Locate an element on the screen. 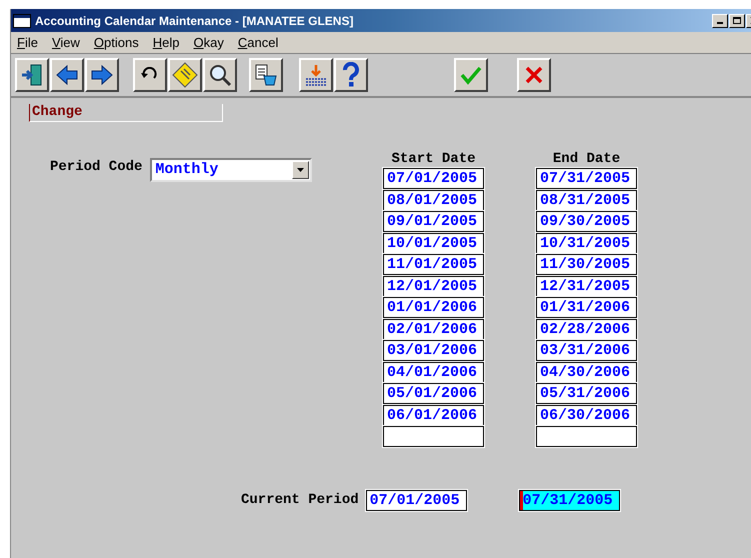  copy-button is located at coordinates (266, 75).